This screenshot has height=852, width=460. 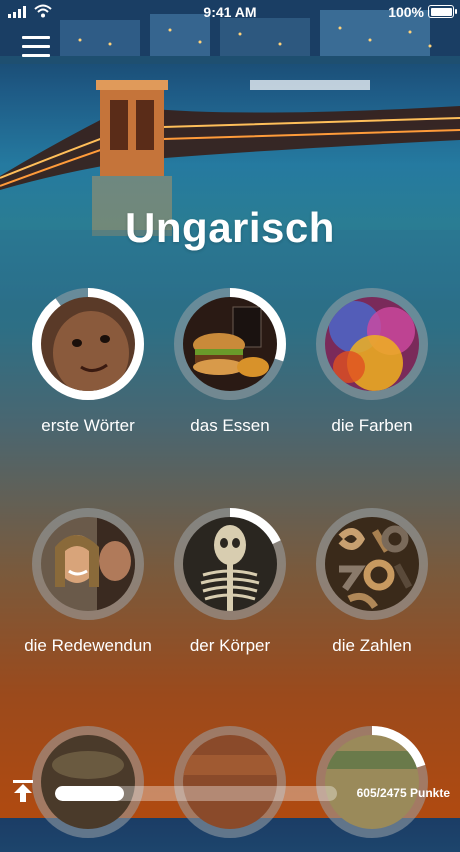 What do you see at coordinates (23, 791) in the screenshot?
I see `upload-arrow-icon` at bounding box center [23, 791].